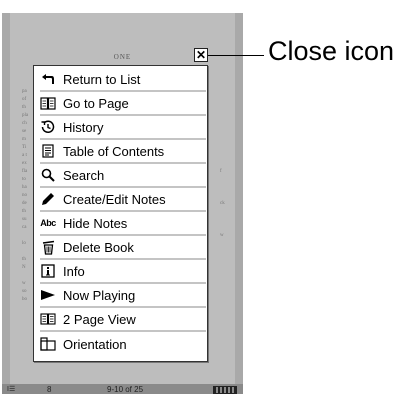  What do you see at coordinates (48, 199) in the screenshot?
I see `pencil-icon` at bounding box center [48, 199].